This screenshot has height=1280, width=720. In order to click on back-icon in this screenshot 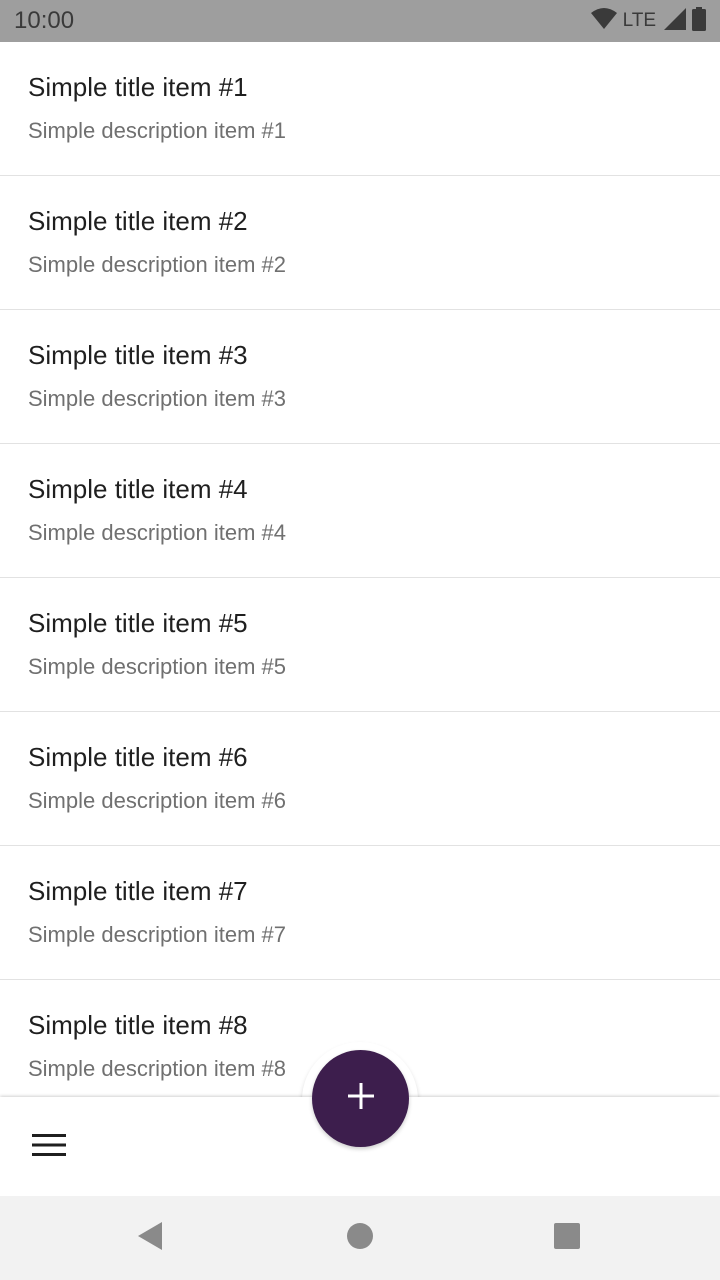, I will do `click(150, 1238)`.